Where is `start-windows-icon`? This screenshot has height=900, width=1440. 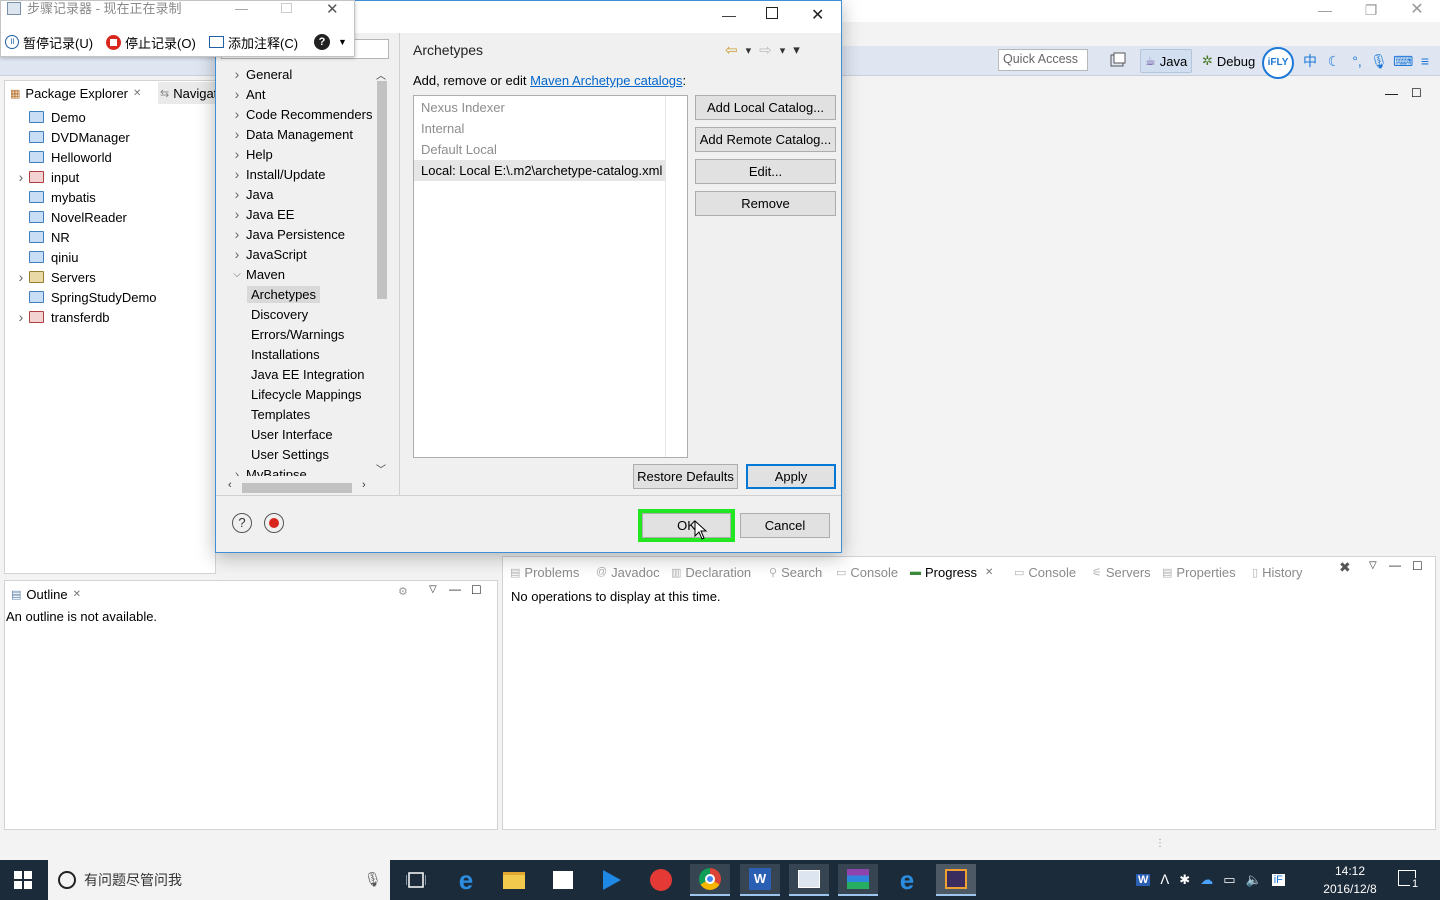 start-windows-icon is located at coordinates (23, 880).